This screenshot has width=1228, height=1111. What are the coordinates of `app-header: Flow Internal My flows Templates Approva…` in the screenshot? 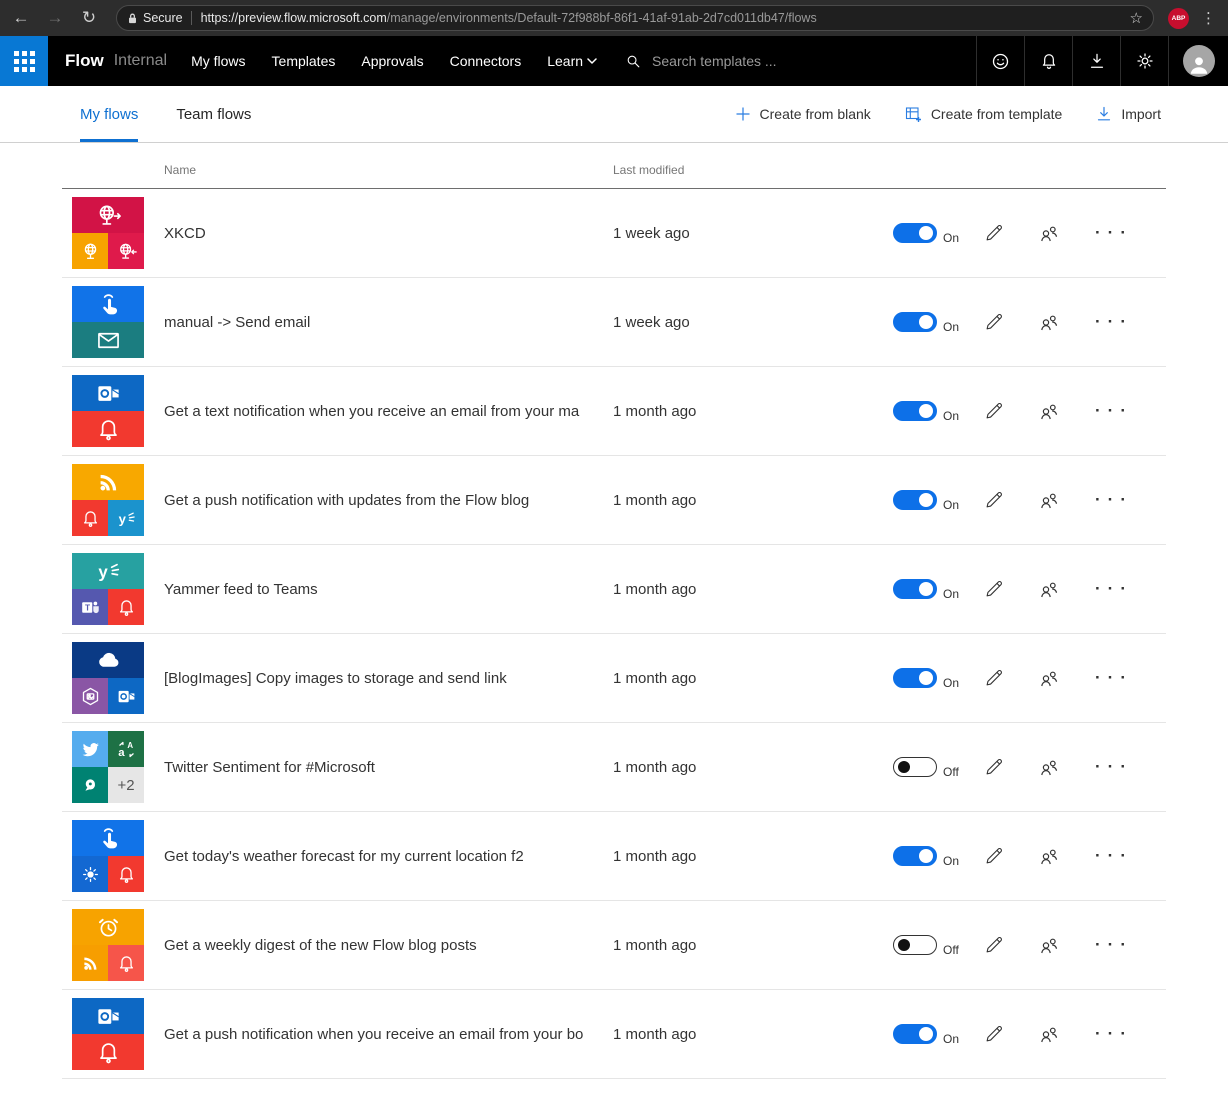 It's located at (614, 61).